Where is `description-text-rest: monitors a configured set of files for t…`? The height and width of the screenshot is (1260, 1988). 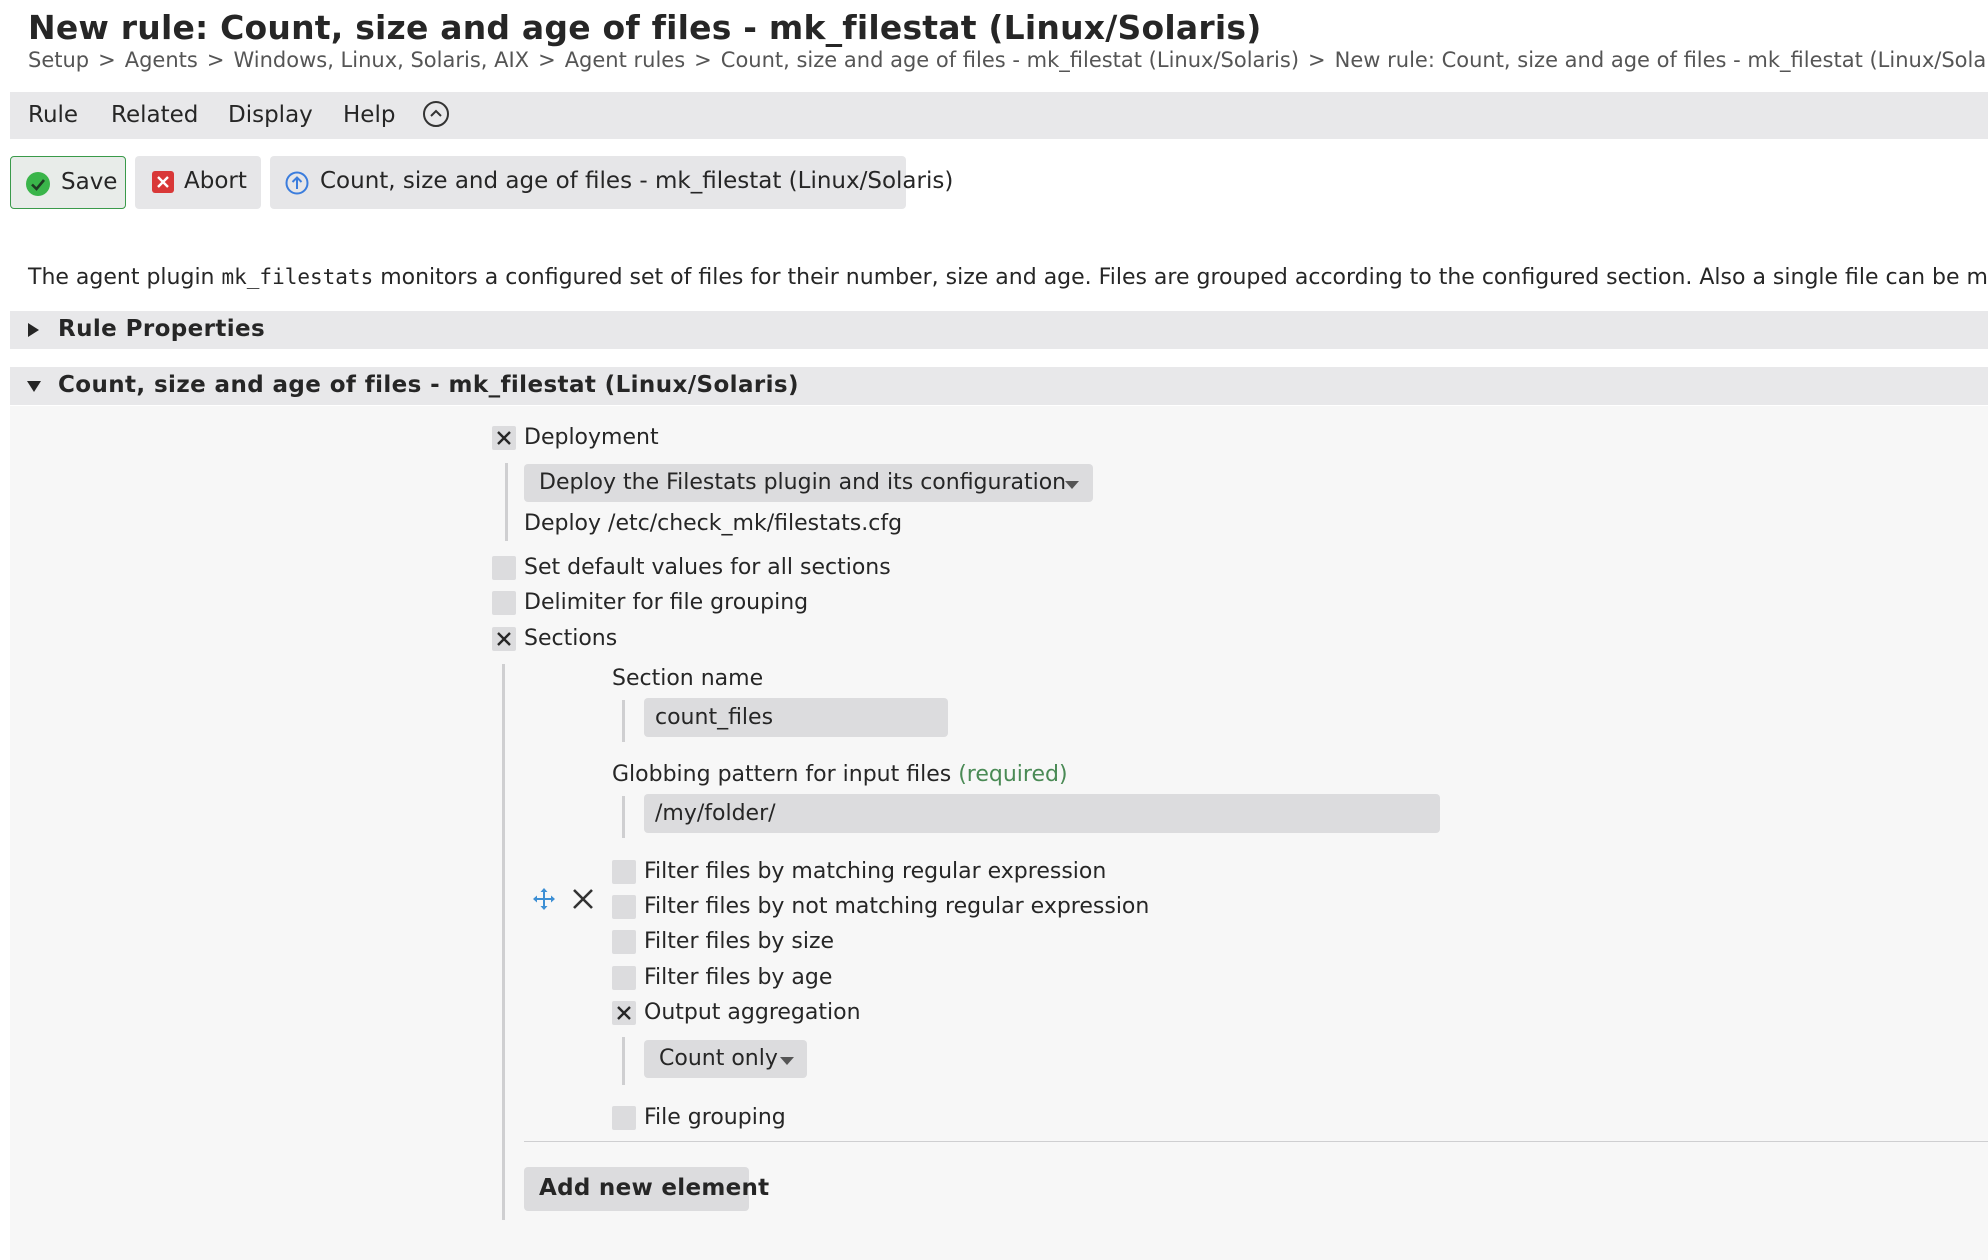 description-text-rest: monitors a configured set of files for t… is located at coordinates (1180, 277).